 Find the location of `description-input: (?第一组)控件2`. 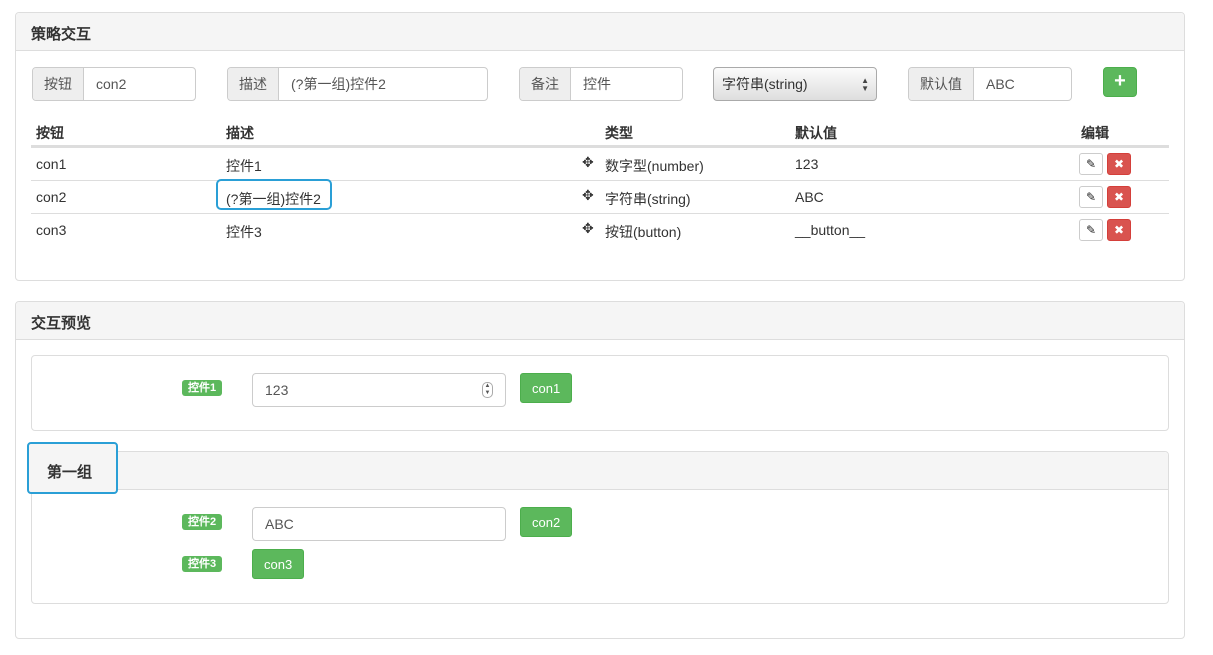

description-input: (?第一组)控件2 is located at coordinates (383, 84).